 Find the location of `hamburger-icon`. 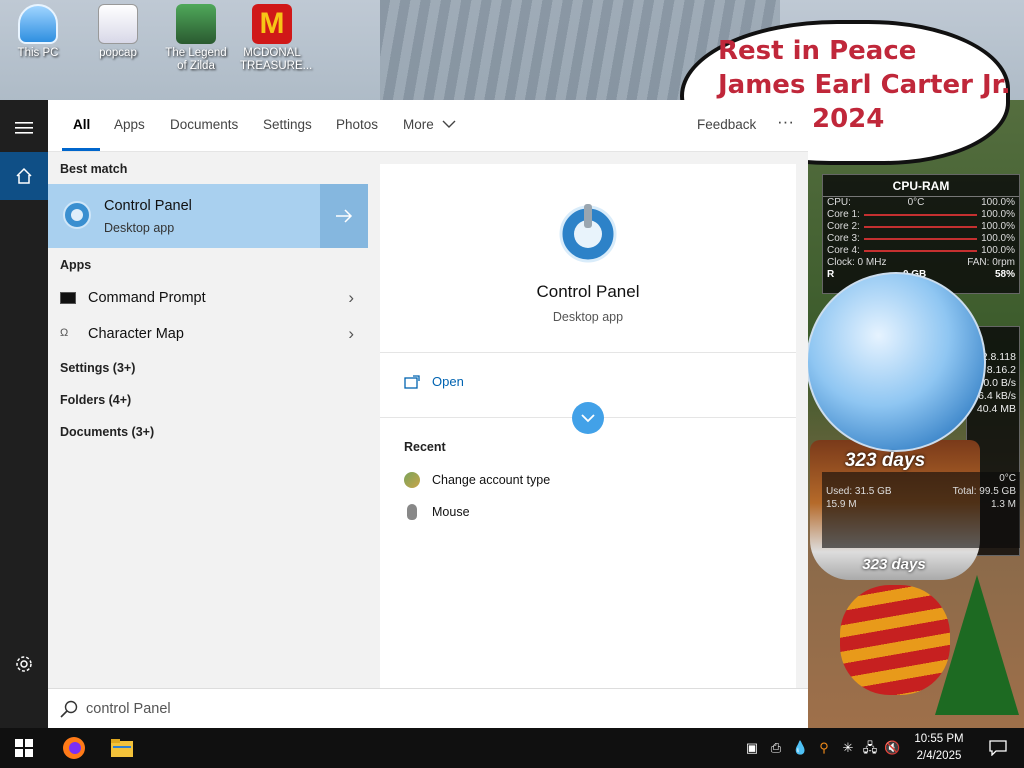

hamburger-icon is located at coordinates (24, 128).